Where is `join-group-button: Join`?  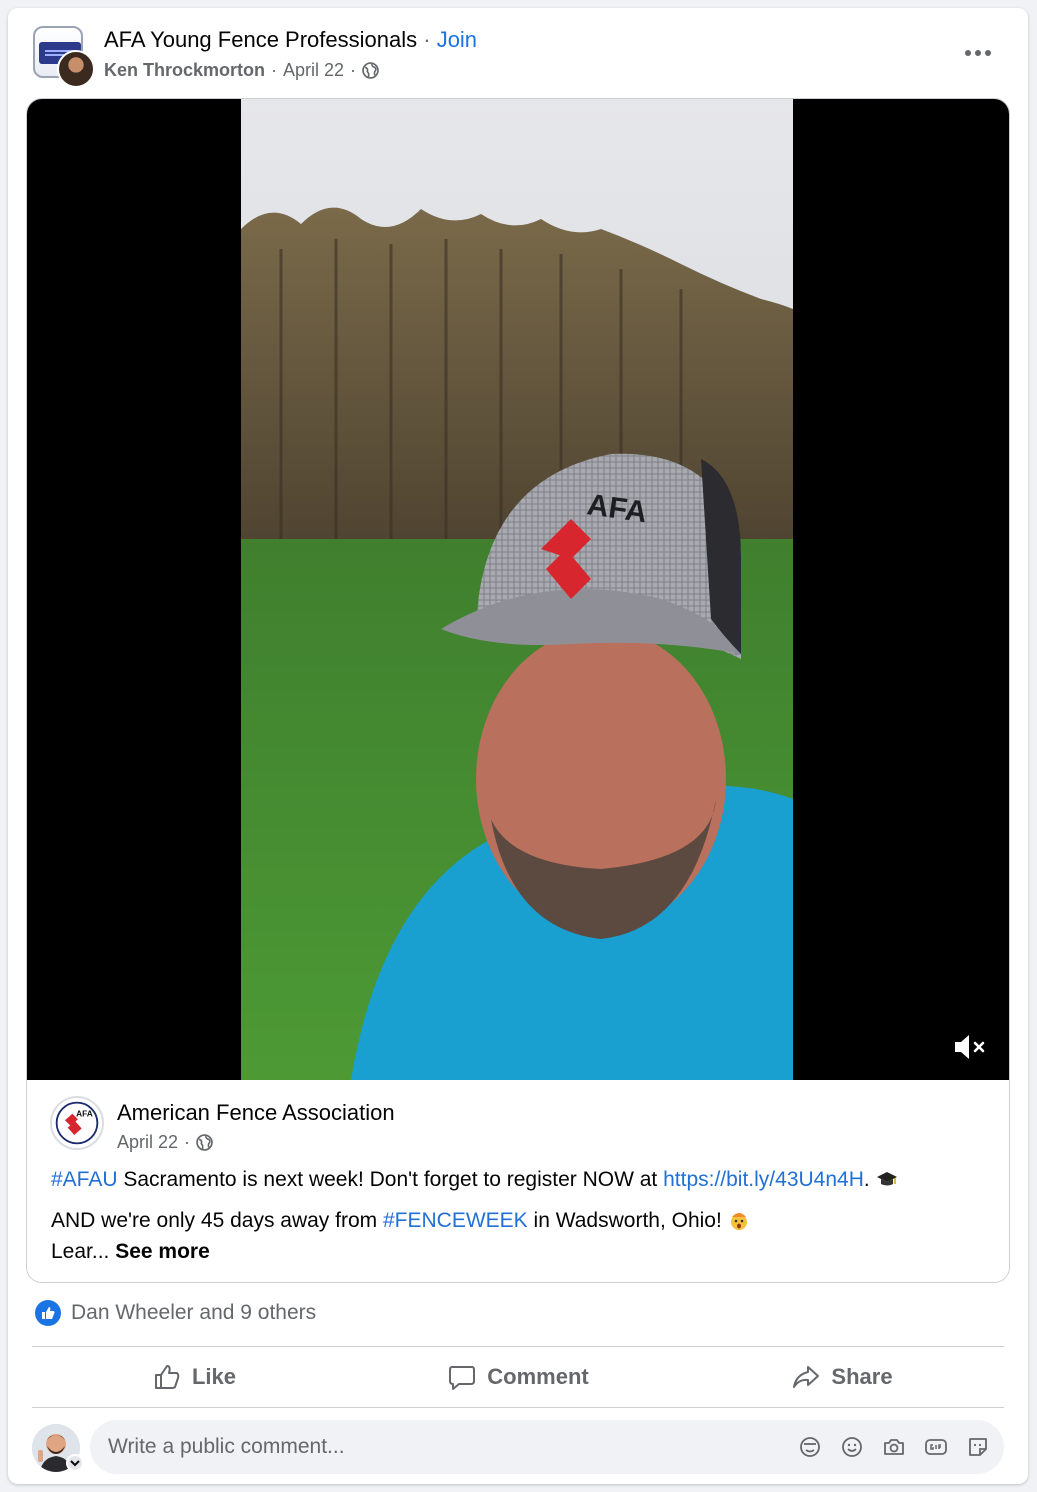
join-group-button: Join is located at coordinates (457, 39).